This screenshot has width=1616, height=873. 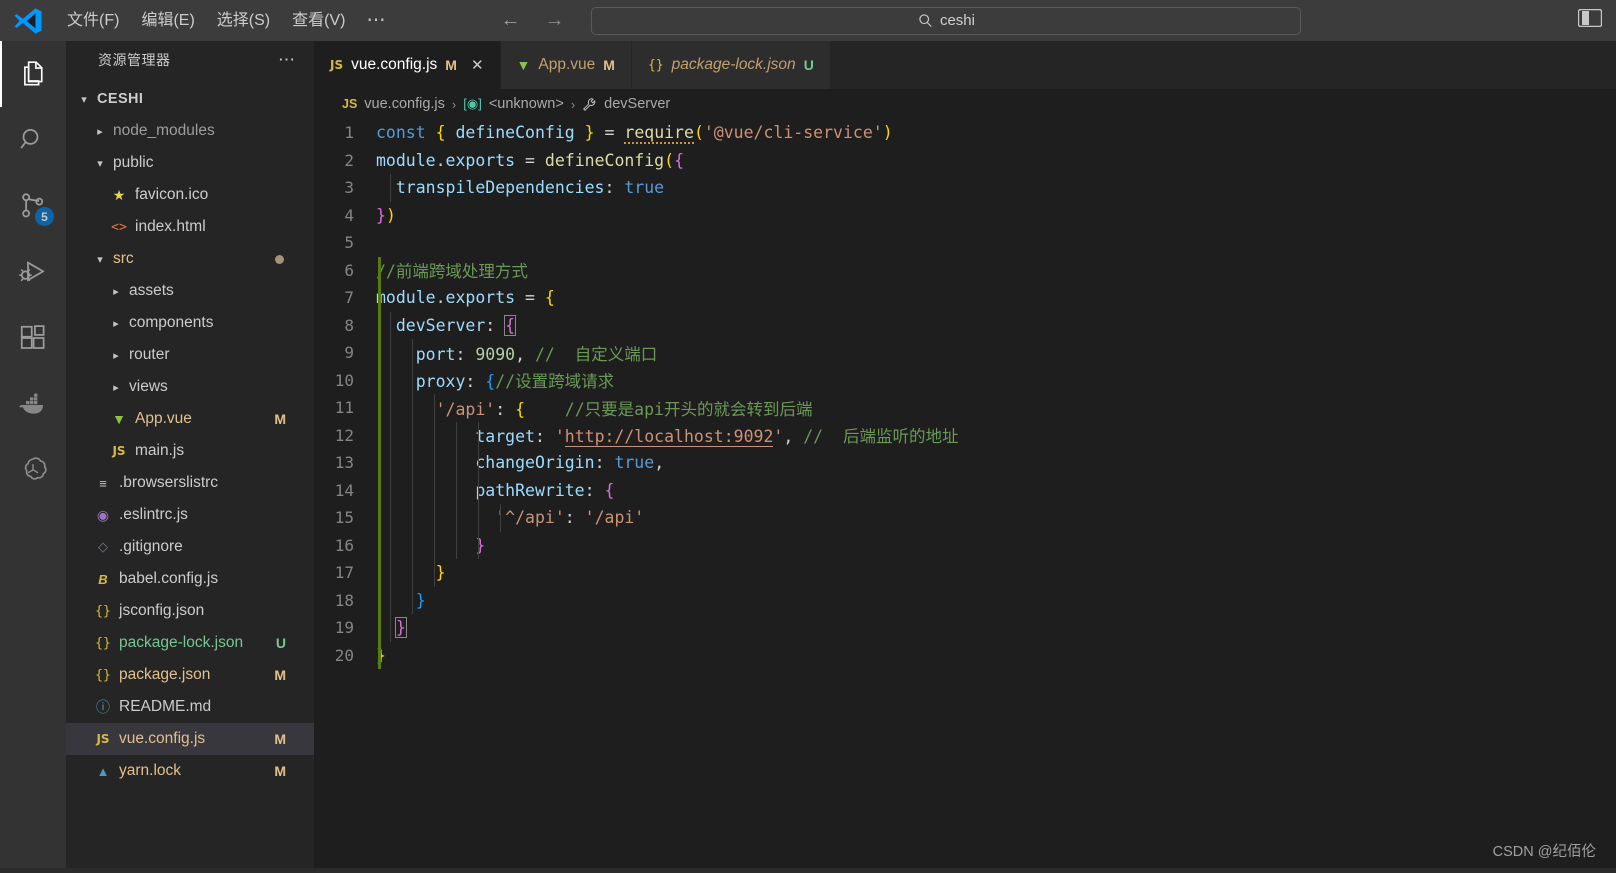 What do you see at coordinates (190, 483) in the screenshot?
I see `tree-item--browserslistrc: ≡ .browserslistrc` at bounding box center [190, 483].